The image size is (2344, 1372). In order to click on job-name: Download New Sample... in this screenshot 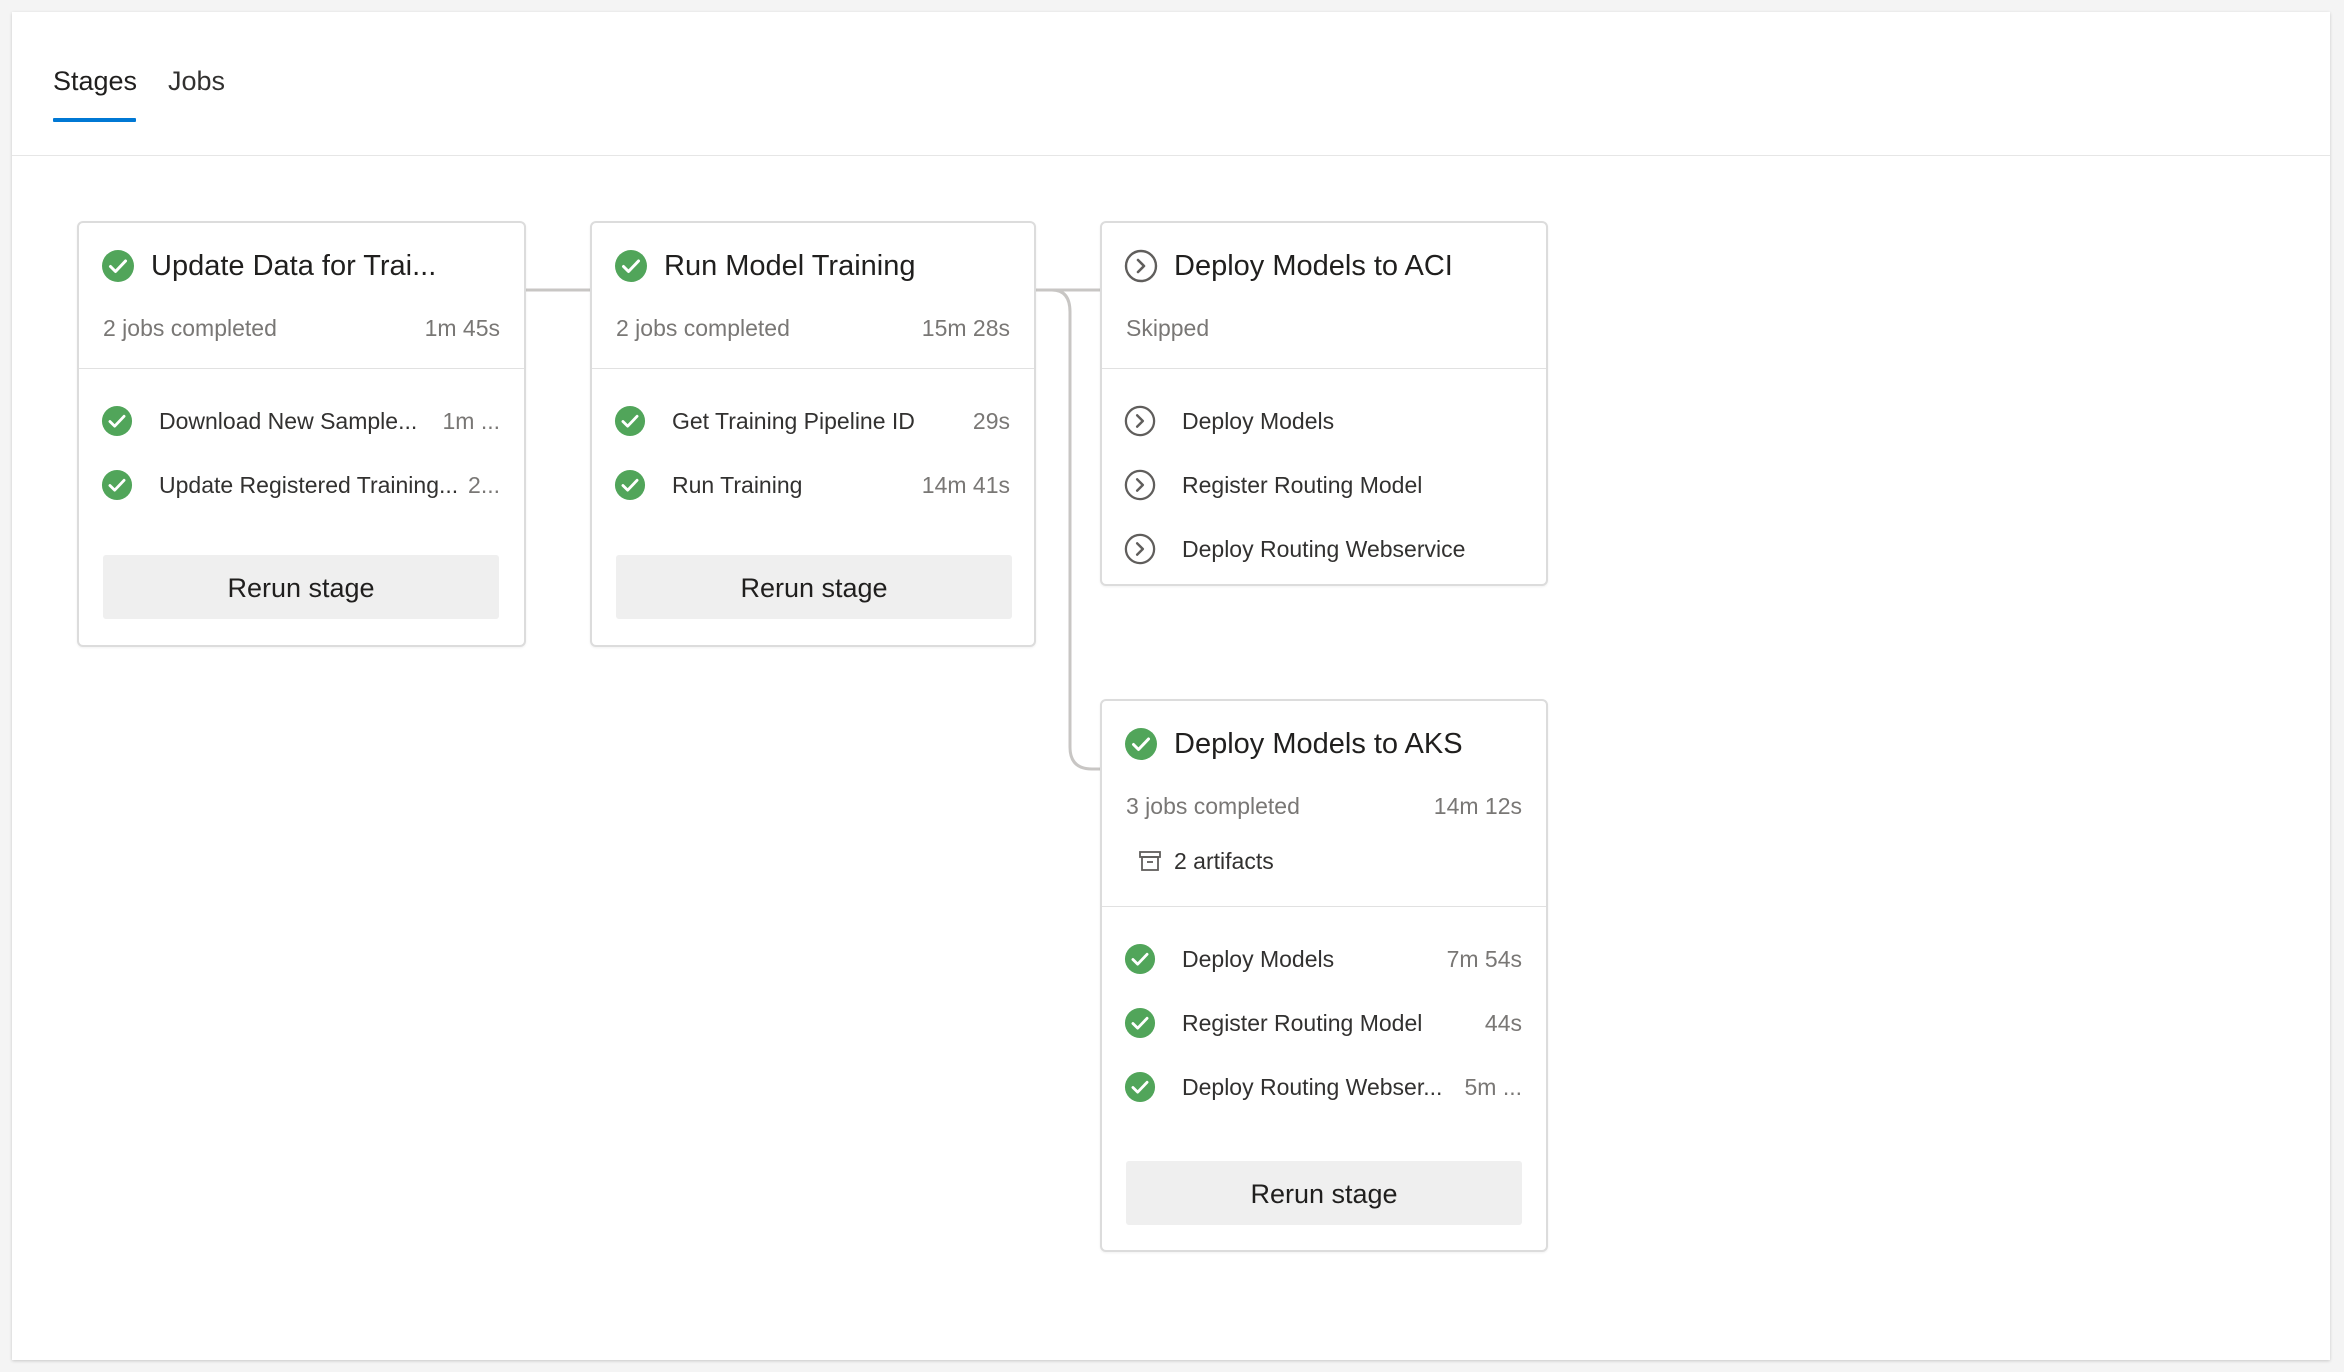, I will do `click(288, 421)`.